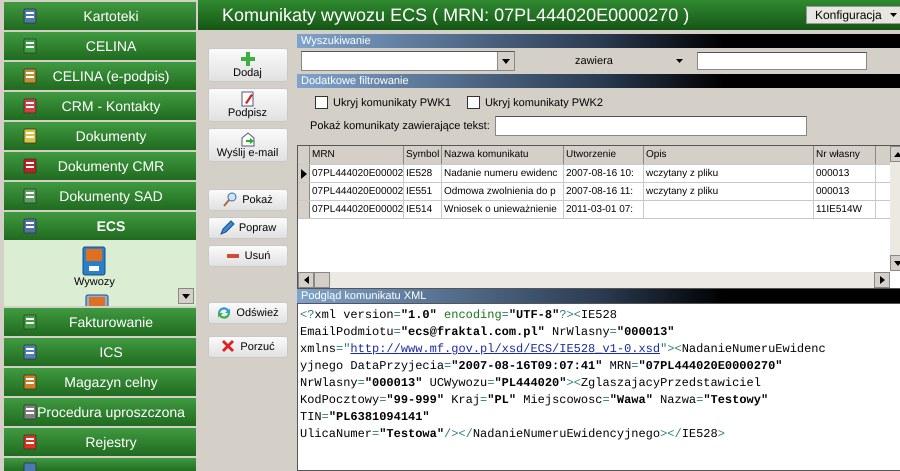 The width and height of the screenshot is (900, 471). What do you see at coordinates (459, 315) in the screenshot?
I see `xml-line: <?xml version="1.0" encoding="UTF-8"?><IE528` at bounding box center [459, 315].